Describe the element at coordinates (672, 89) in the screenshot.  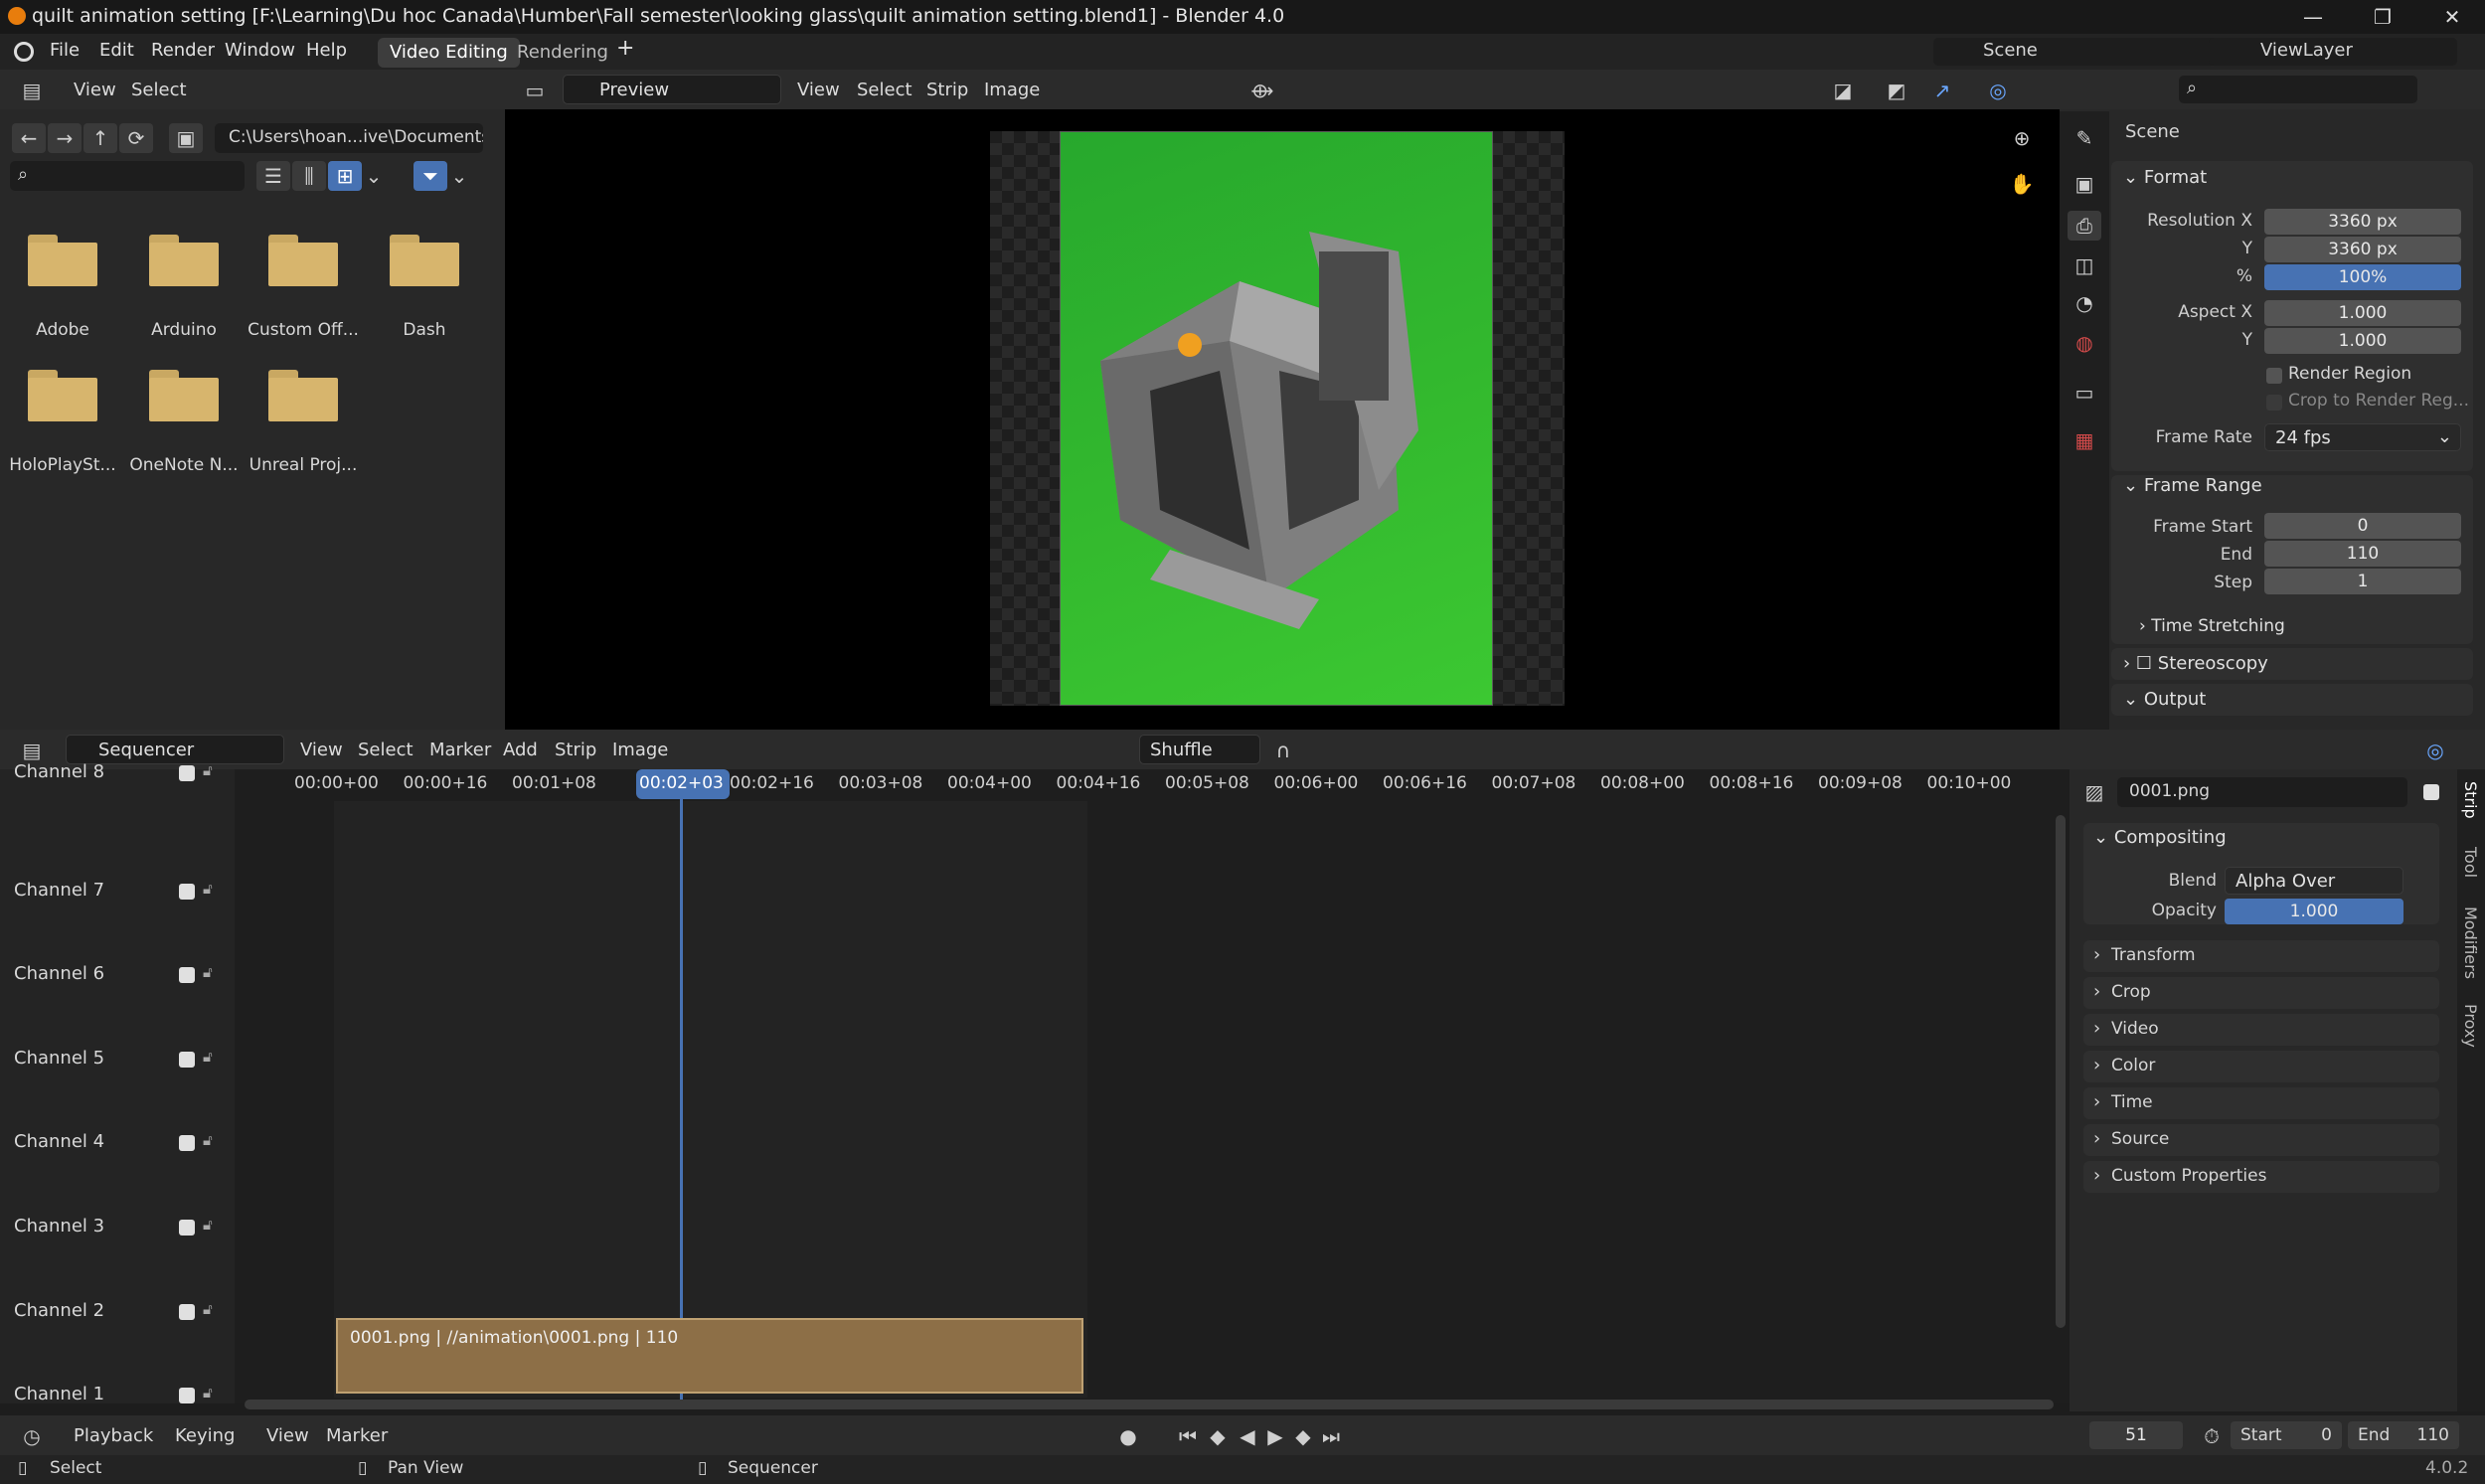
I see `preview-mode-dropdown: Preview` at that location.